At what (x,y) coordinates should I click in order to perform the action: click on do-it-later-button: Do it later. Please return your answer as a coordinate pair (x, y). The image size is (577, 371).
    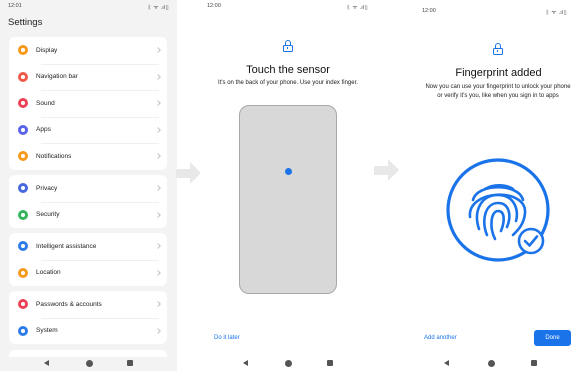
    Looking at the image, I should click on (227, 338).